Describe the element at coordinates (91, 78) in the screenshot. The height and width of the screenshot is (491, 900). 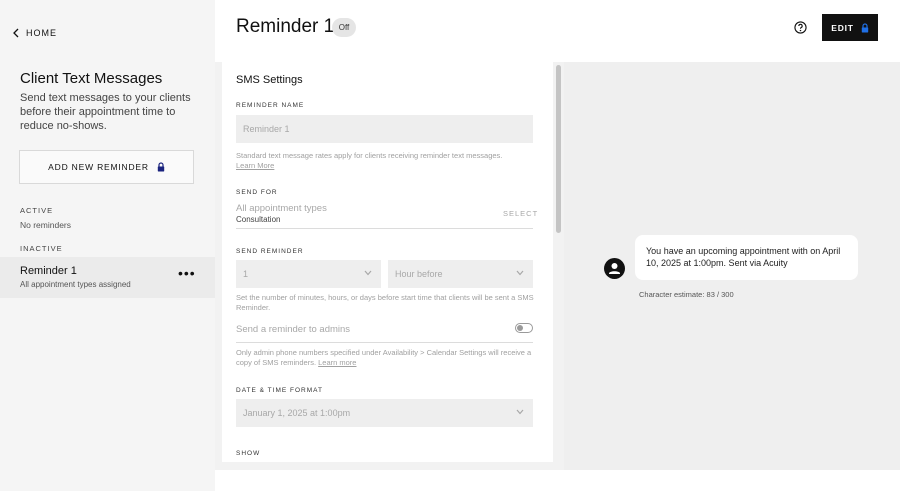
I see `sidebar-title: Client Text Messages` at that location.